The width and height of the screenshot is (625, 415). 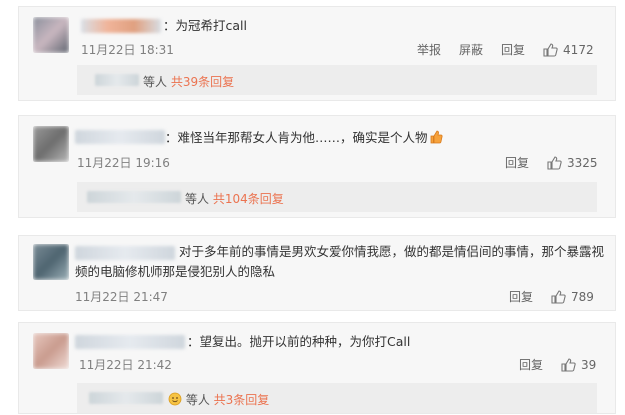 I want to click on reply-summary: 等人 共39条回复, so click(x=337, y=80).